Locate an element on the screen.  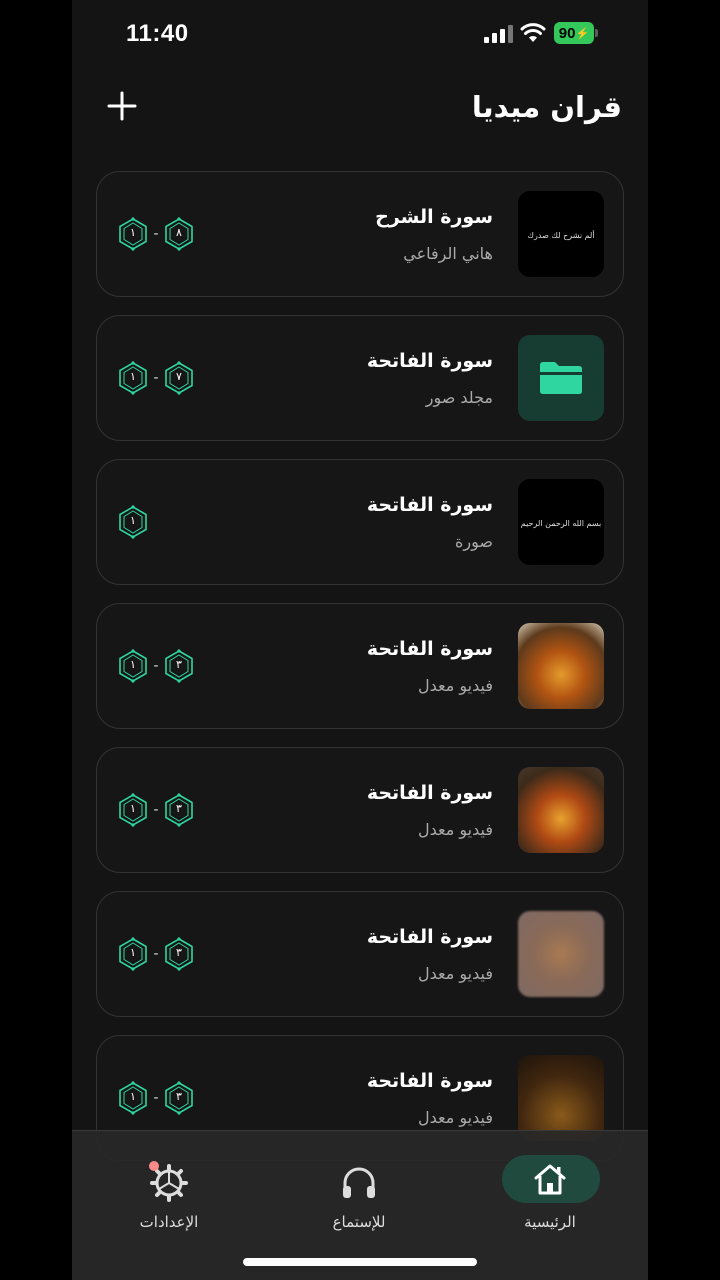
nav-home: الرئيسية is located at coordinates (550, 1193).